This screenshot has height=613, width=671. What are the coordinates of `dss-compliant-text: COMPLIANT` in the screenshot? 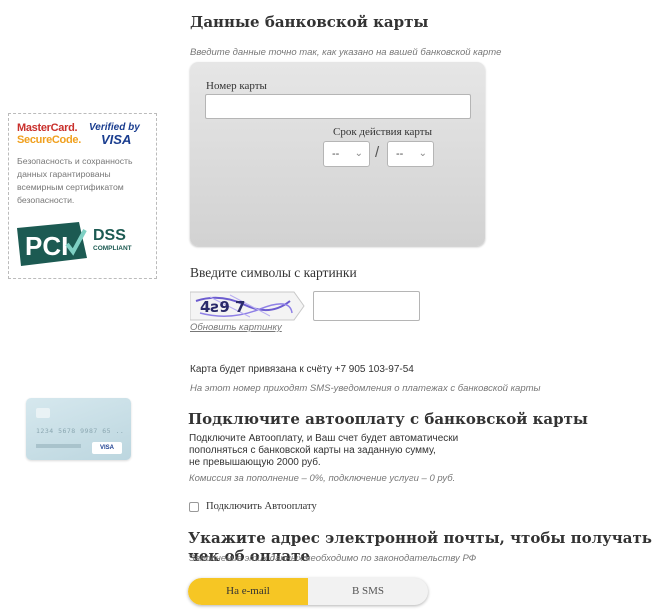 It's located at (112, 248).